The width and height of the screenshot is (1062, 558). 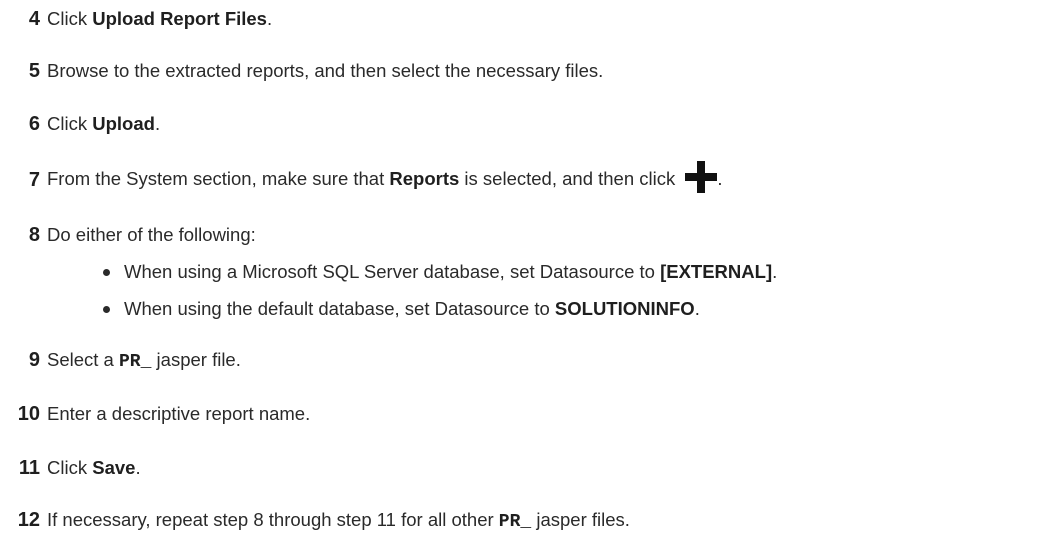 What do you see at coordinates (29, 467) in the screenshot?
I see `step-number: 11` at bounding box center [29, 467].